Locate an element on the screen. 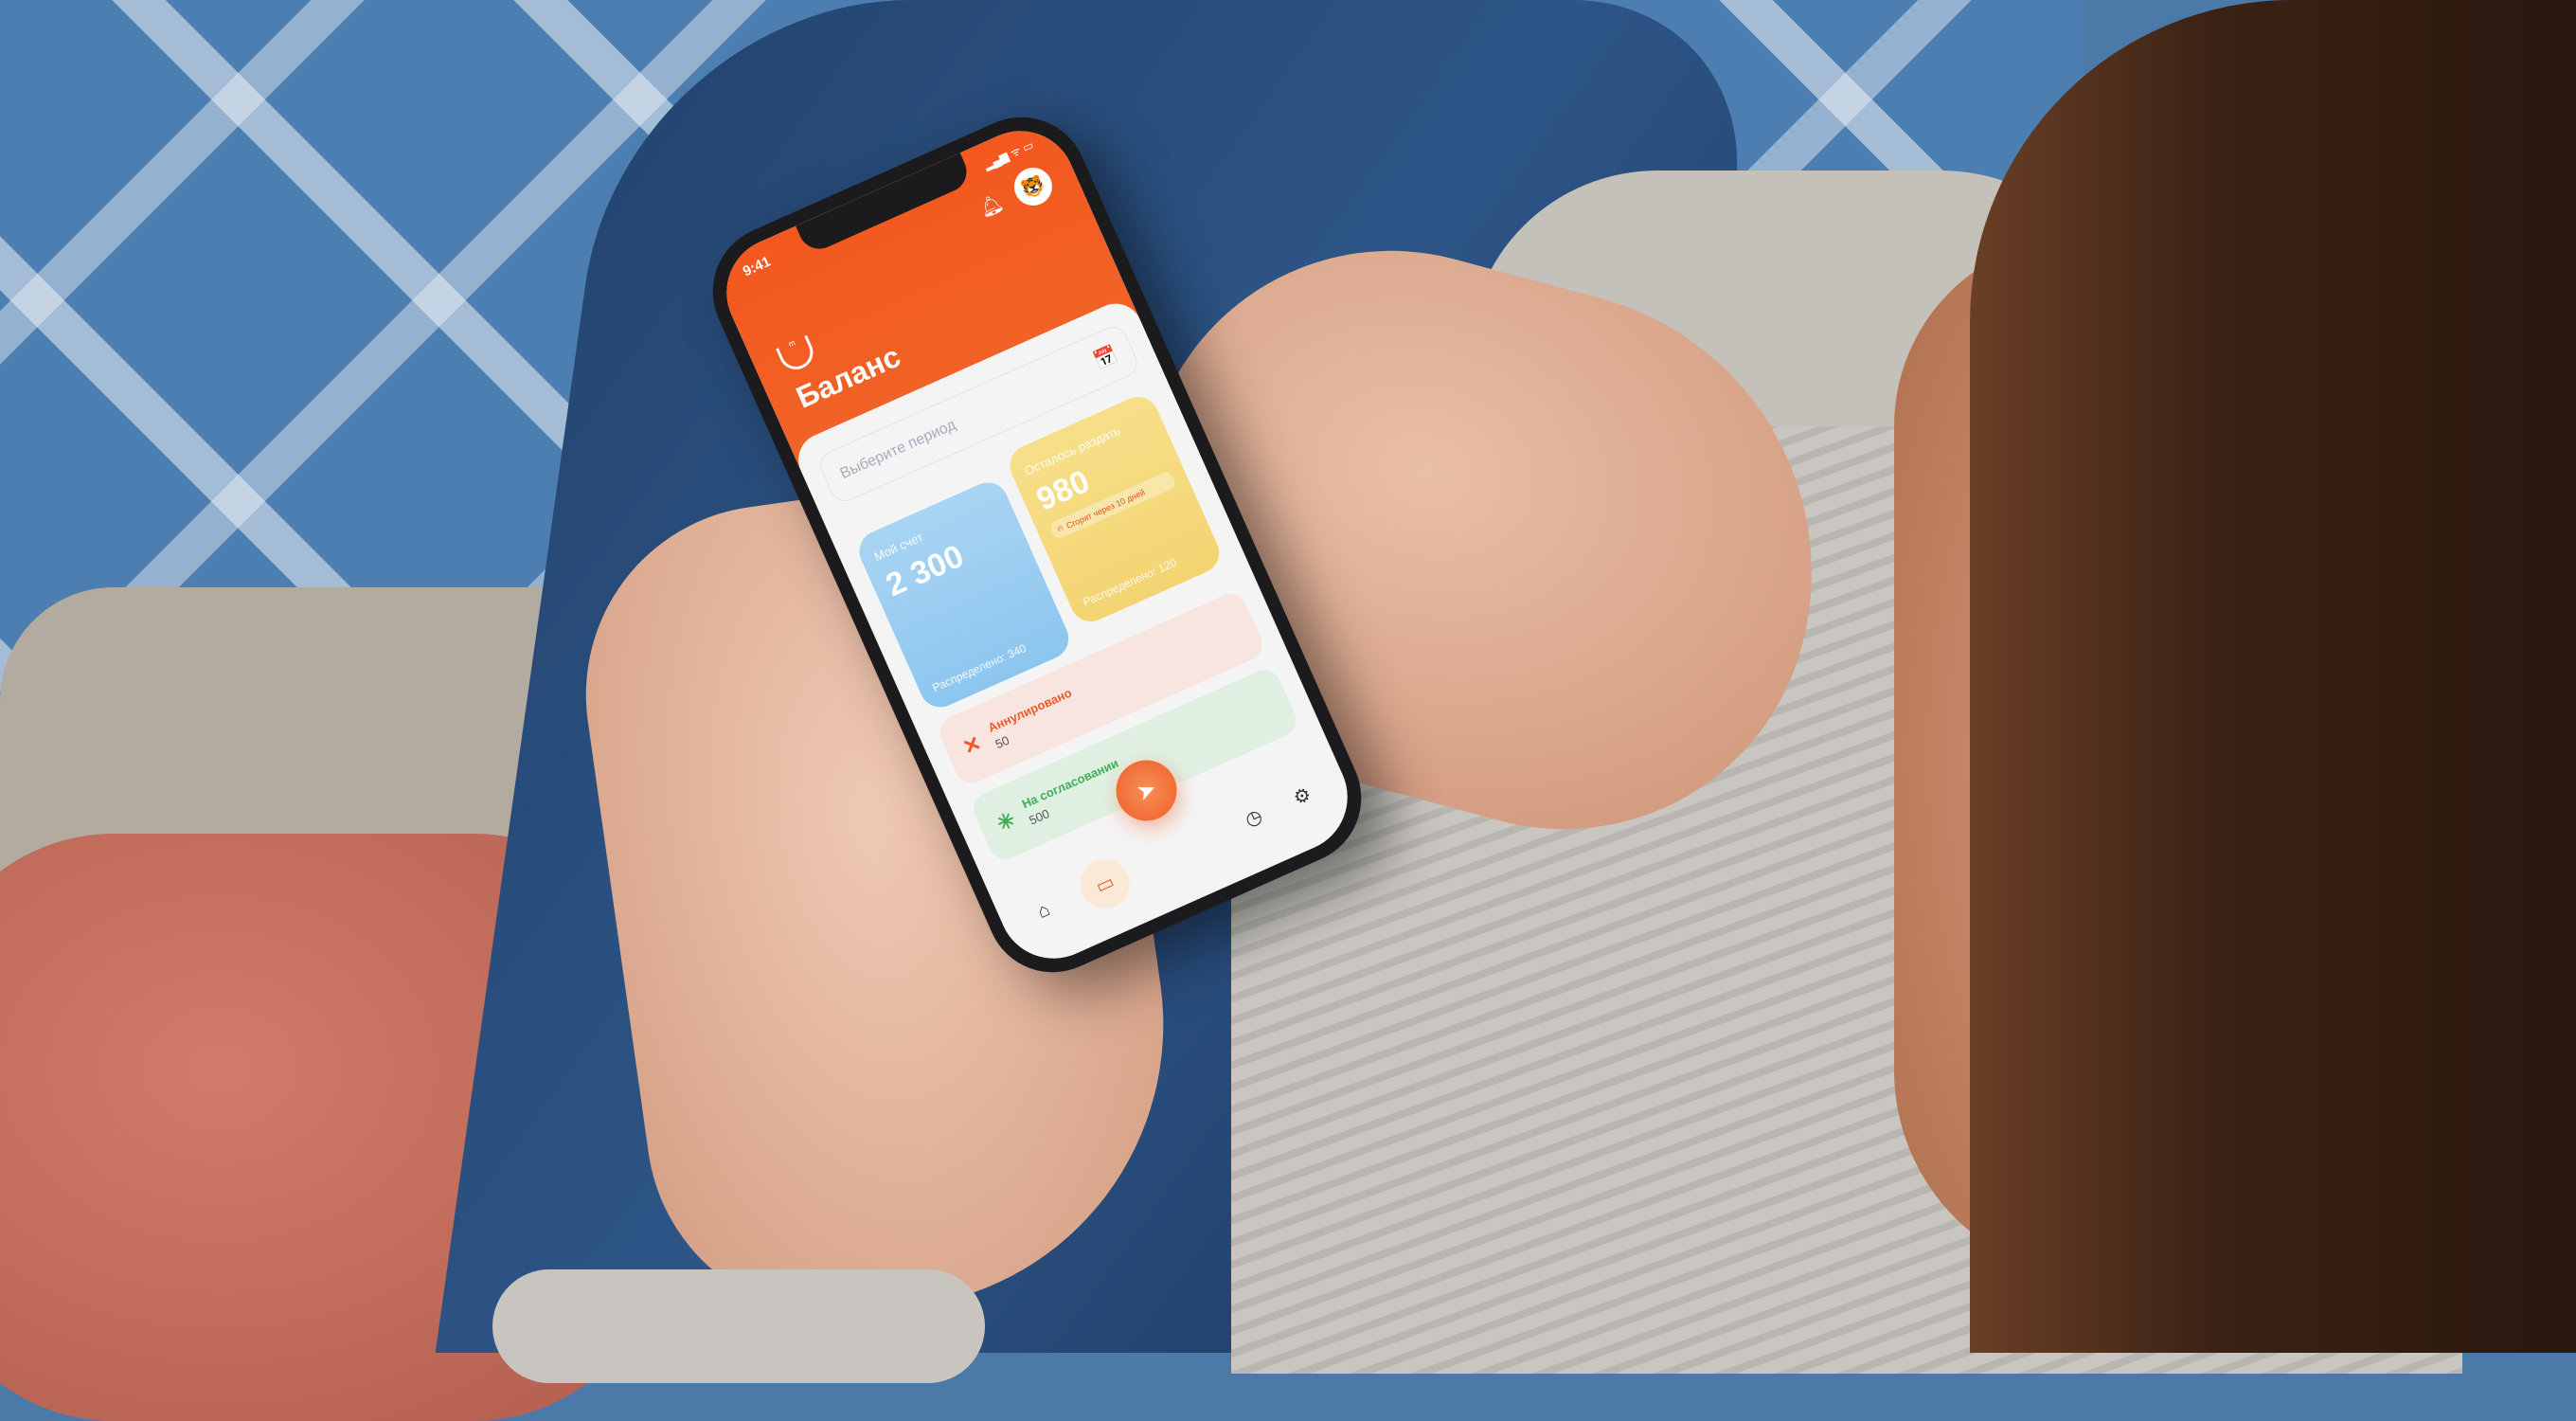  cards-icon: ▭ is located at coordinates (1104, 884).